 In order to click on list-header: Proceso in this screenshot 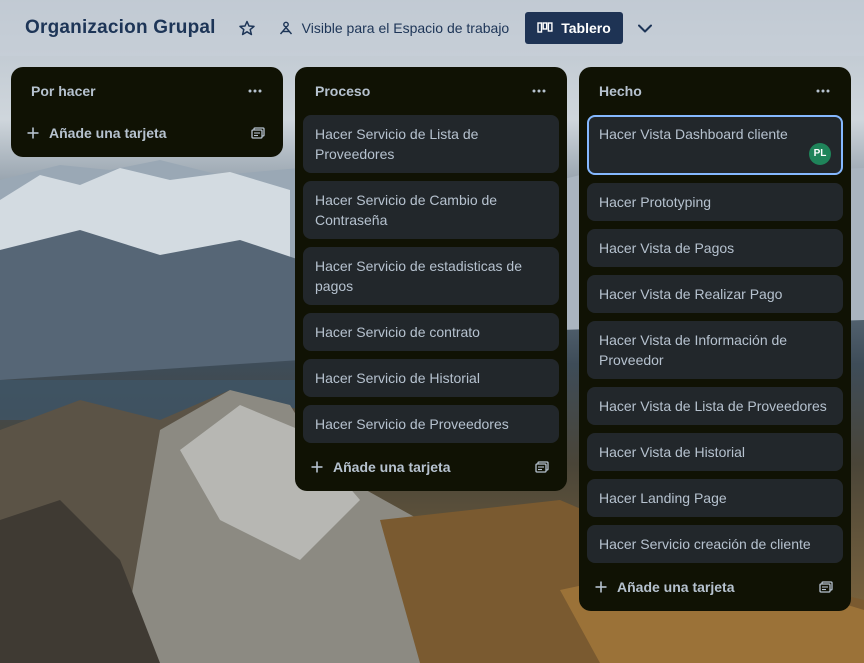, I will do `click(431, 91)`.